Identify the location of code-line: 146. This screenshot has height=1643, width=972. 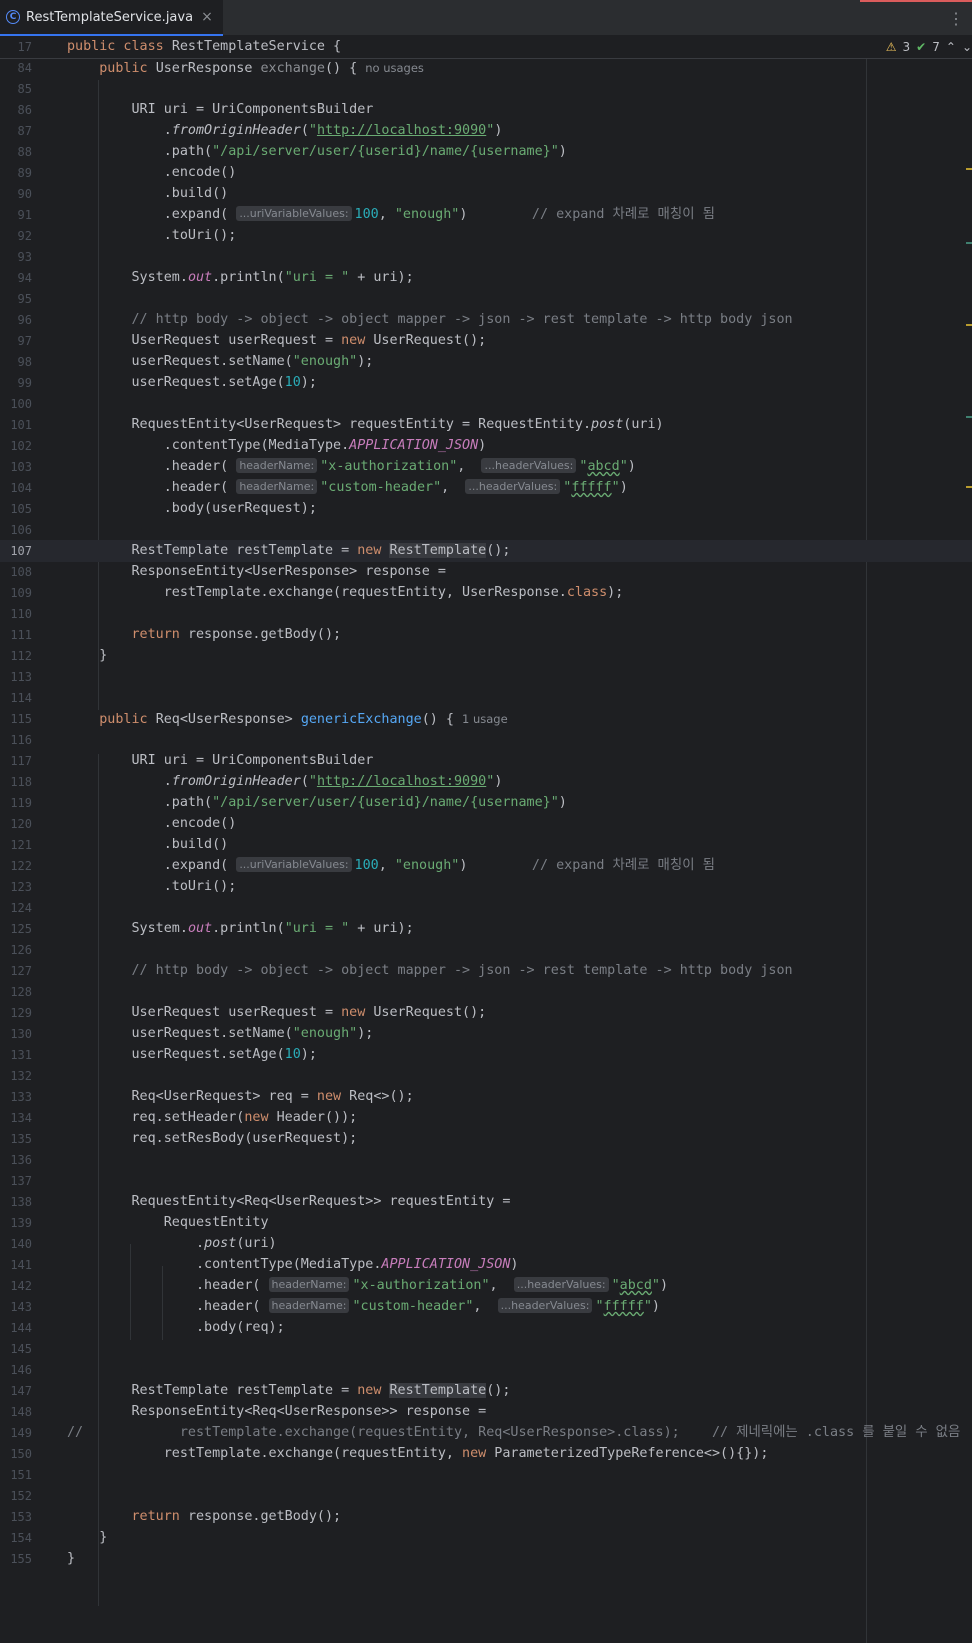
(486, 1370).